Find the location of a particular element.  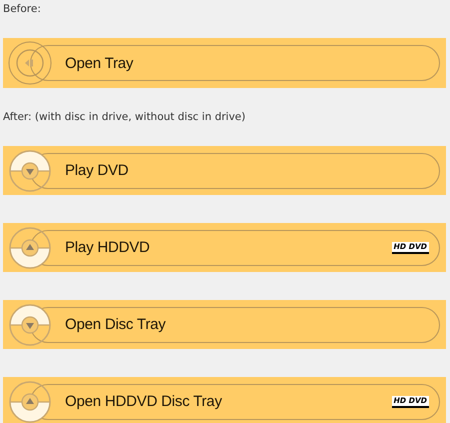

disc-action-button: Play DVD is located at coordinates (224, 170).